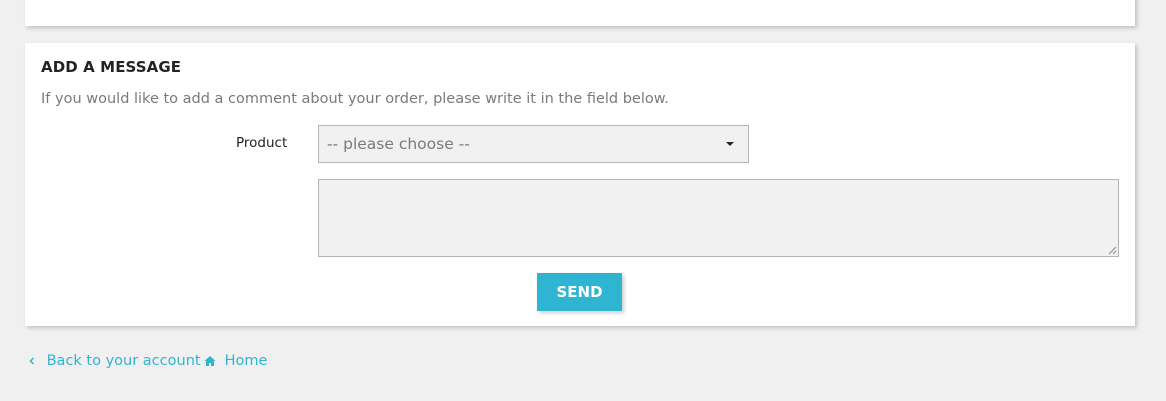  What do you see at coordinates (718, 218) in the screenshot?
I see `message-textarea` at bounding box center [718, 218].